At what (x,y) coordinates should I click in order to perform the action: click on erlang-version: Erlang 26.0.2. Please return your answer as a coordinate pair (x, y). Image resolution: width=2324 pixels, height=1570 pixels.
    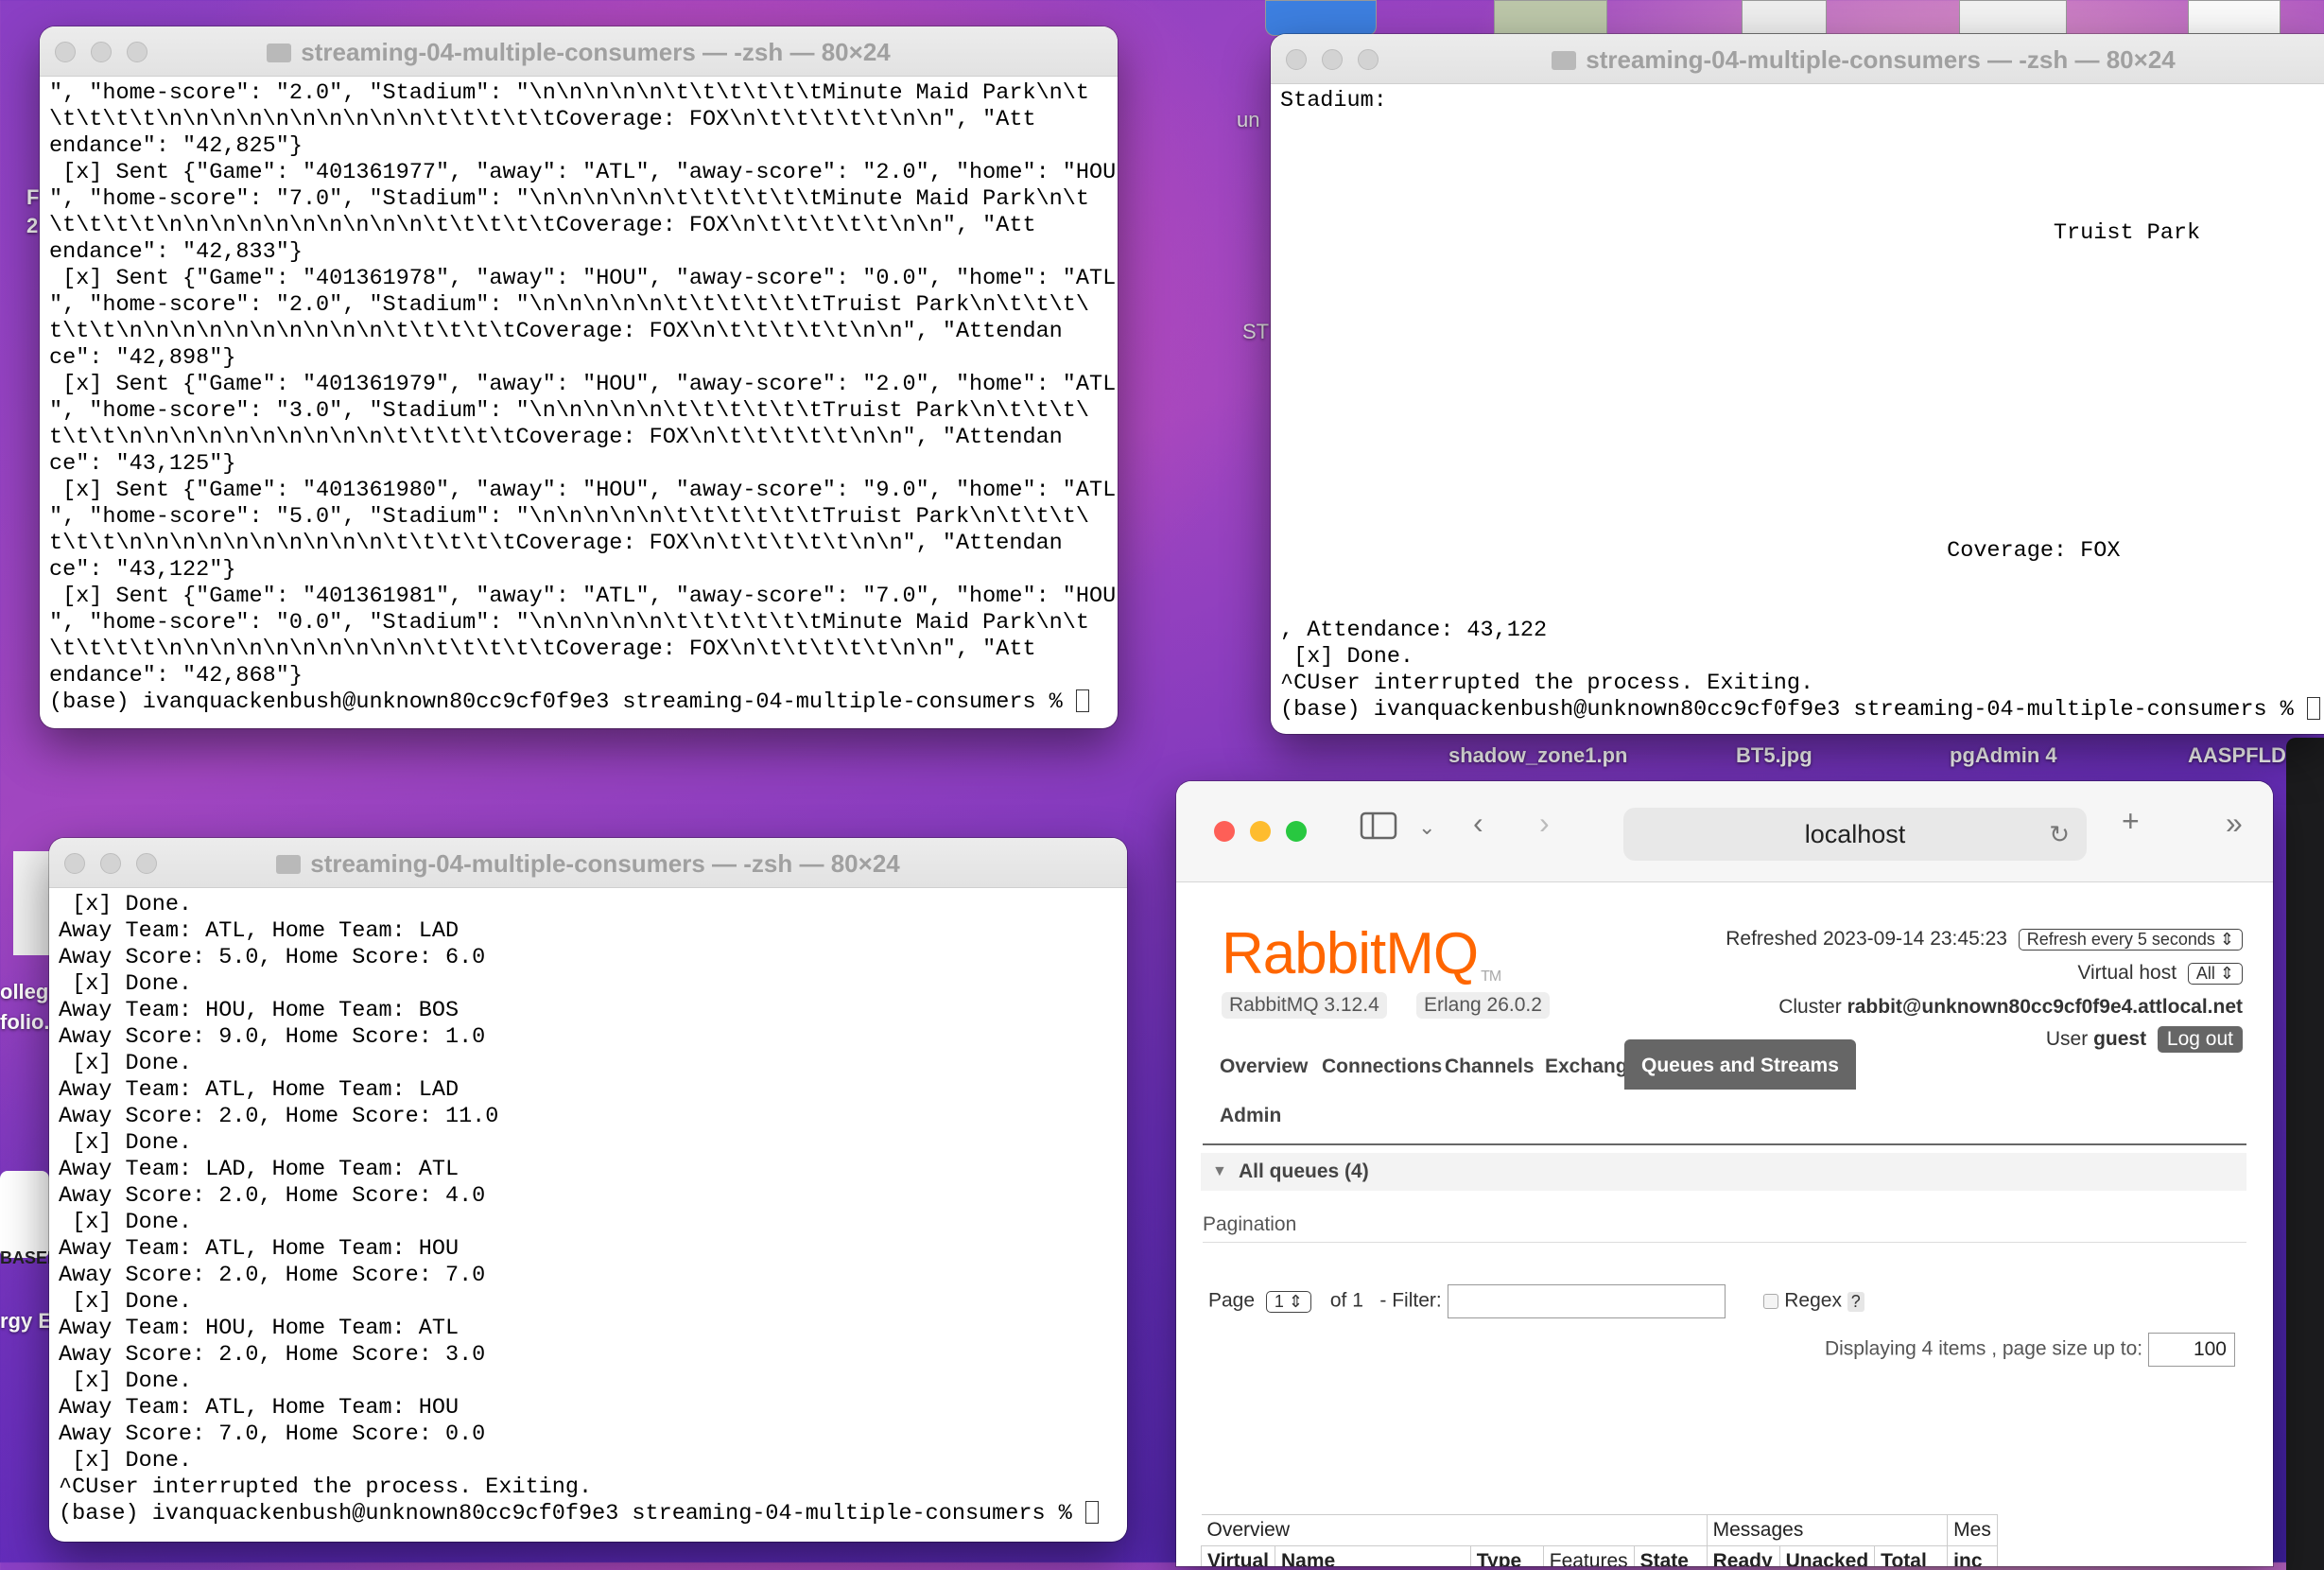
    Looking at the image, I should click on (1483, 1006).